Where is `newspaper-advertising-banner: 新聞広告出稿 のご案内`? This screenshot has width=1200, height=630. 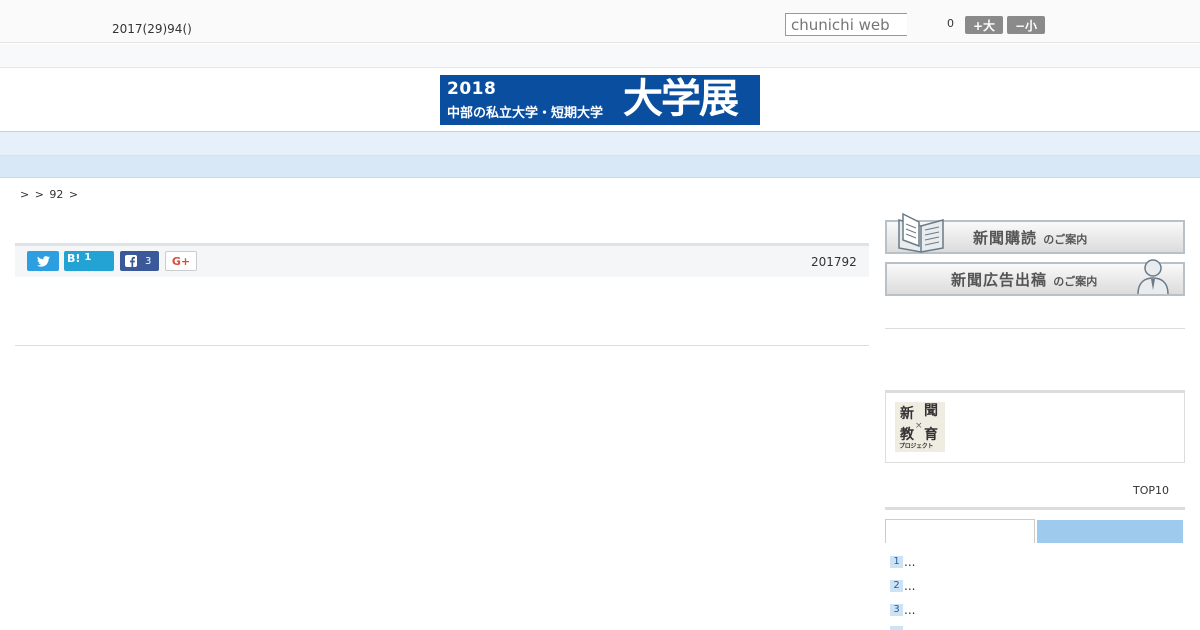
newspaper-advertising-banner: 新聞広告出稿 のご案内 is located at coordinates (1035, 277).